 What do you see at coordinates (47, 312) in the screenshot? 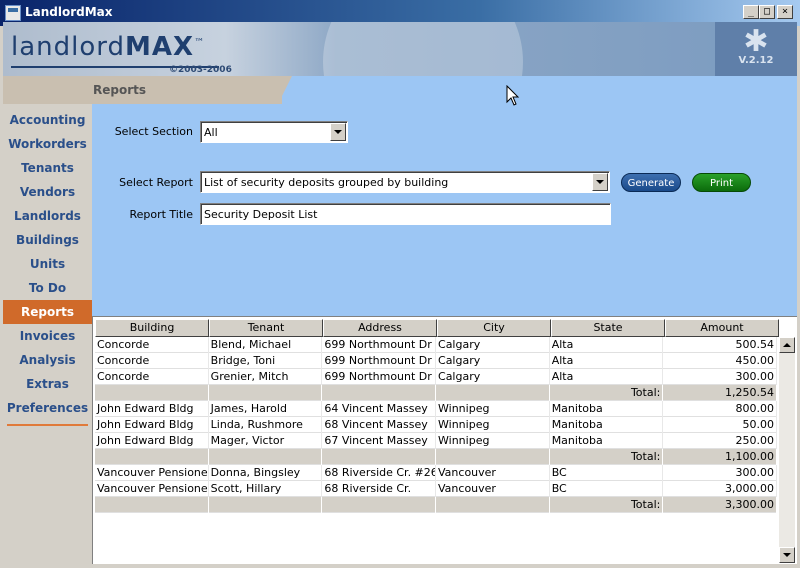
I see `sidebar-item-reports: Reports` at bounding box center [47, 312].